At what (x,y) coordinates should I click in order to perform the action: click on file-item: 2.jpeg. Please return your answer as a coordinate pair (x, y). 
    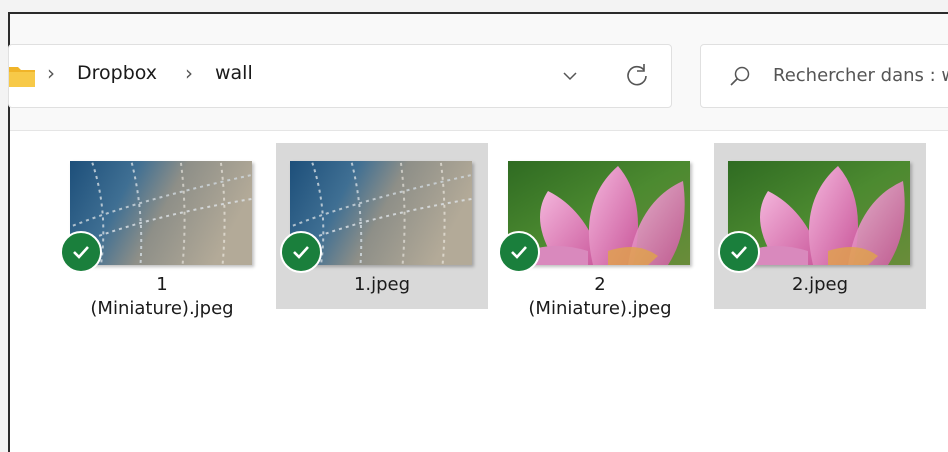
    Looking at the image, I should click on (820, 226).